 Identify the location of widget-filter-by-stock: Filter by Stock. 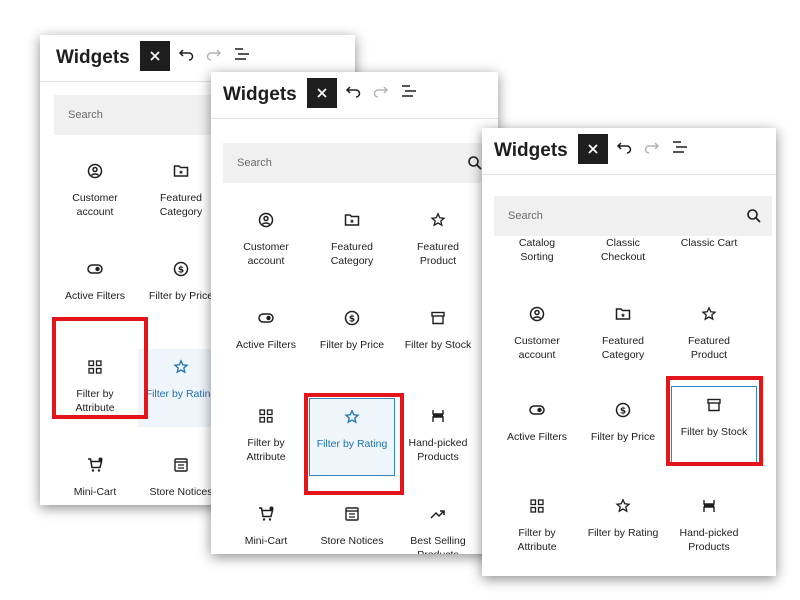
(438, 339).